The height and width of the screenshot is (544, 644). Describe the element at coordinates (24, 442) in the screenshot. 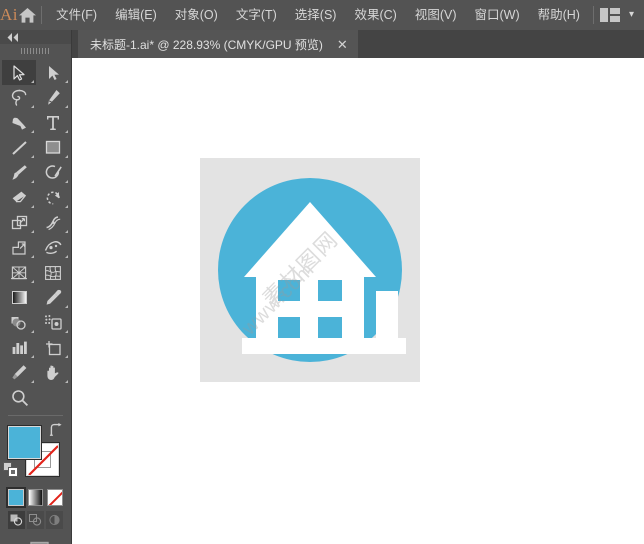

I see `fill-swatch` at that location.